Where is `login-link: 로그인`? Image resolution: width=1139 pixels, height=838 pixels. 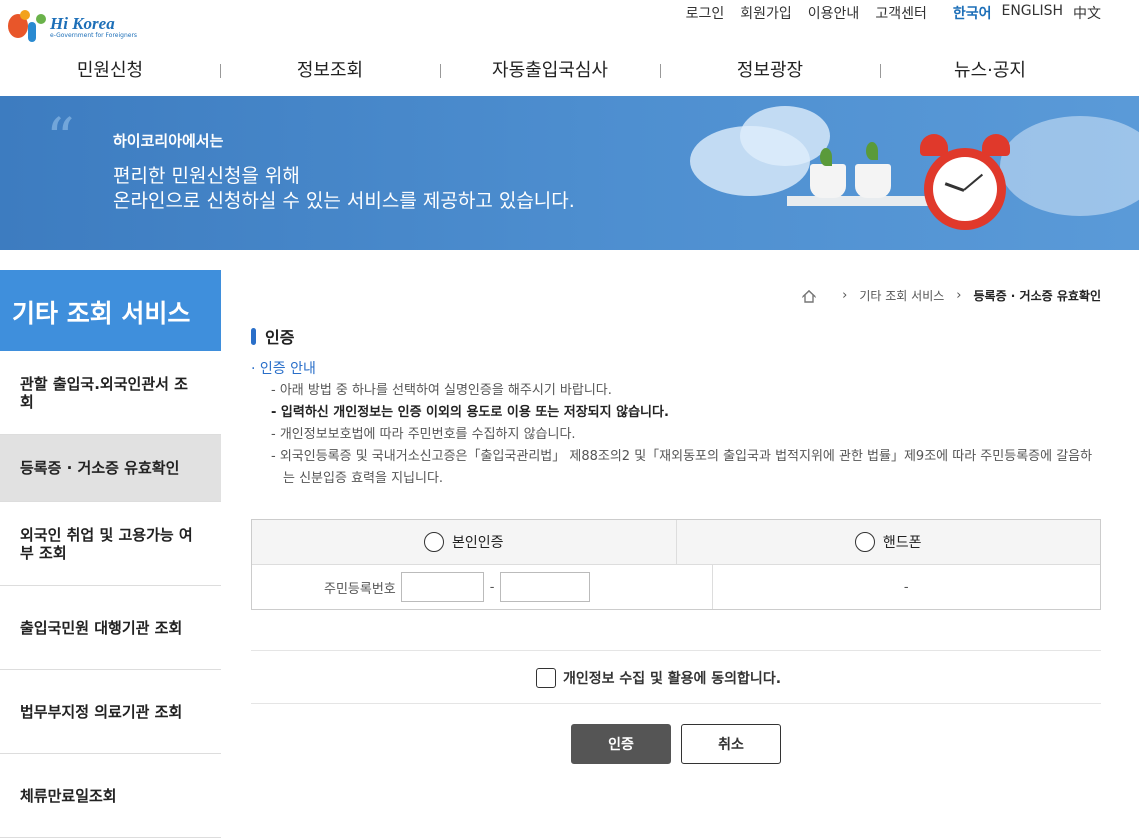
login-link: 로그인 is located at coordinates (705, 13).